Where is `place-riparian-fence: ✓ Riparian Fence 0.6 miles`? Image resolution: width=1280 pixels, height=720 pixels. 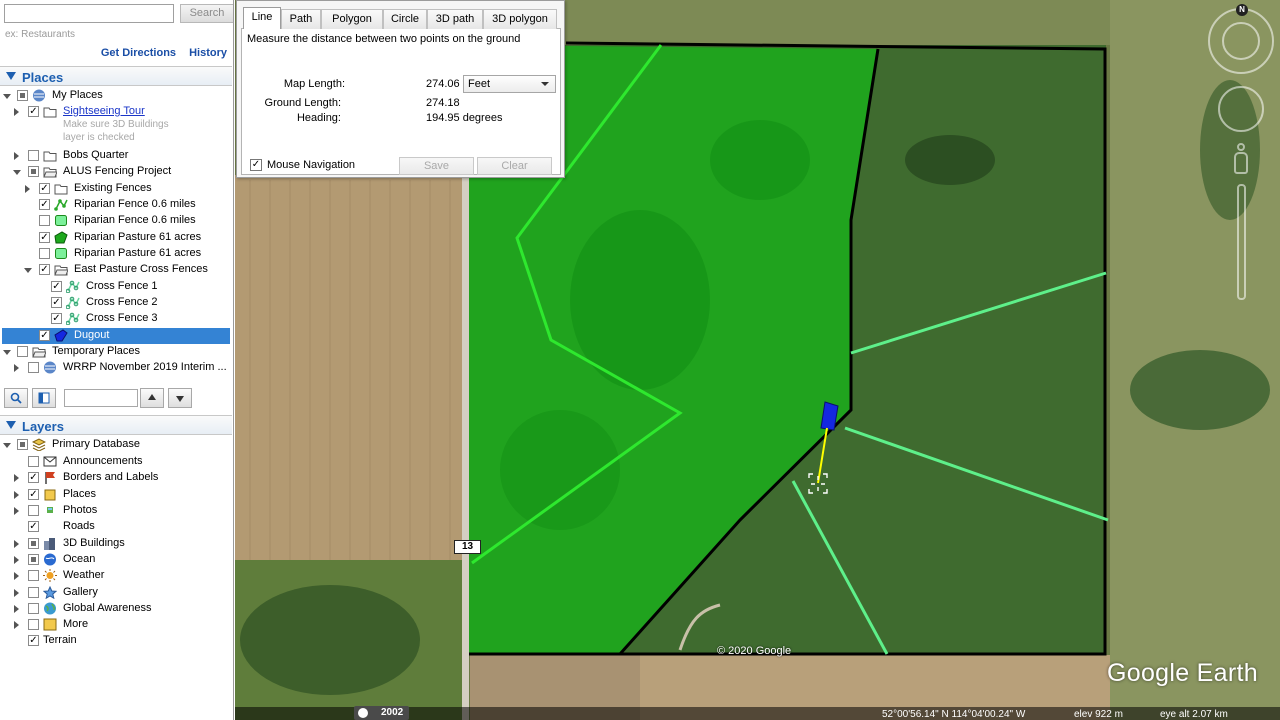
place-riparian-fence: ✓ Riparian Fence 0.6 miles is located at coordinates (116, 205).